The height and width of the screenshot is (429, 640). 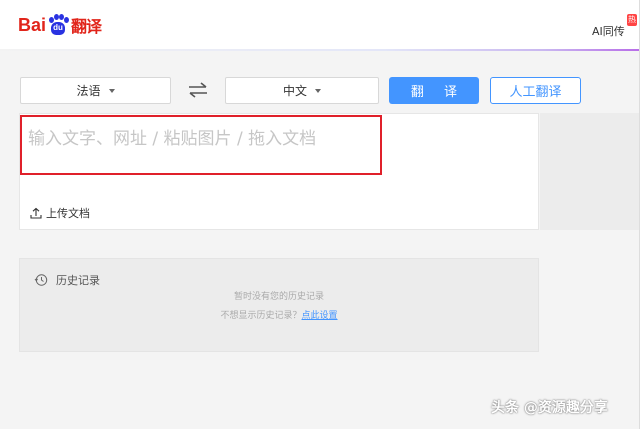 I want to click on source-language-select: 法语, so click(x=95, y=90).